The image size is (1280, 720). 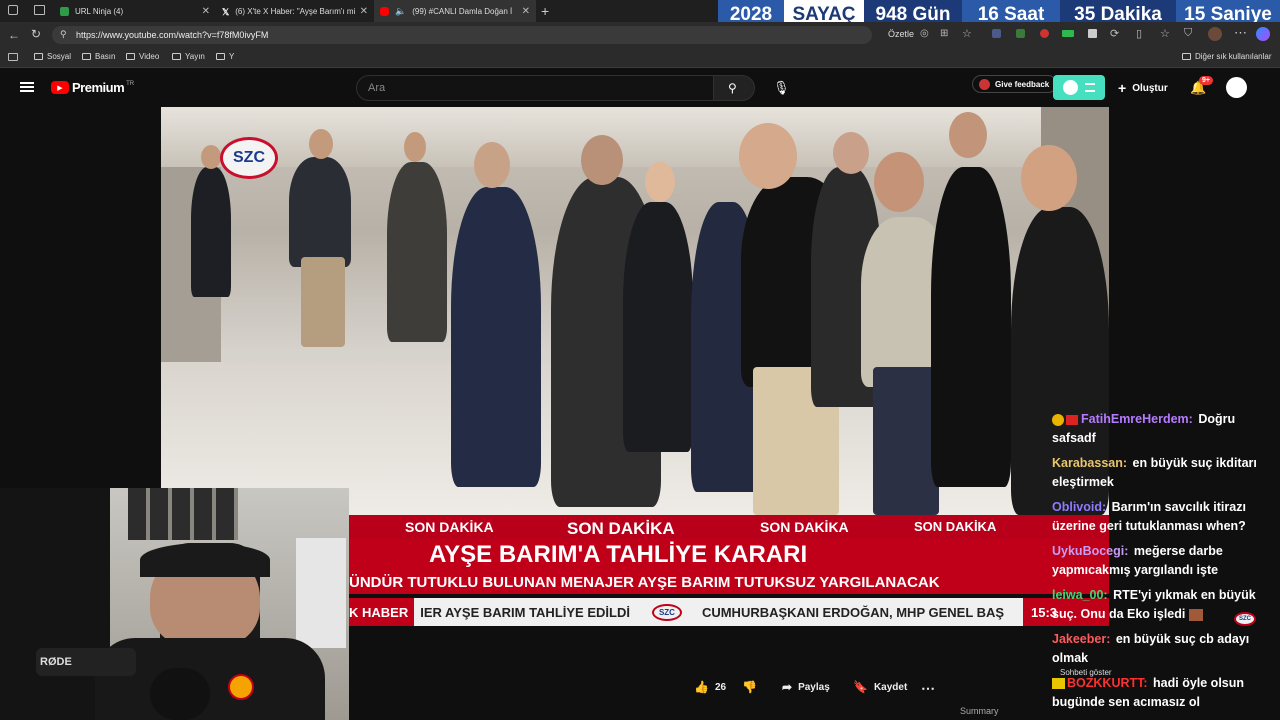 What do you see at coordinates (232, 56) in the screenshot?
I see `bookmark-label: Y` at bounding box center [232, 56].